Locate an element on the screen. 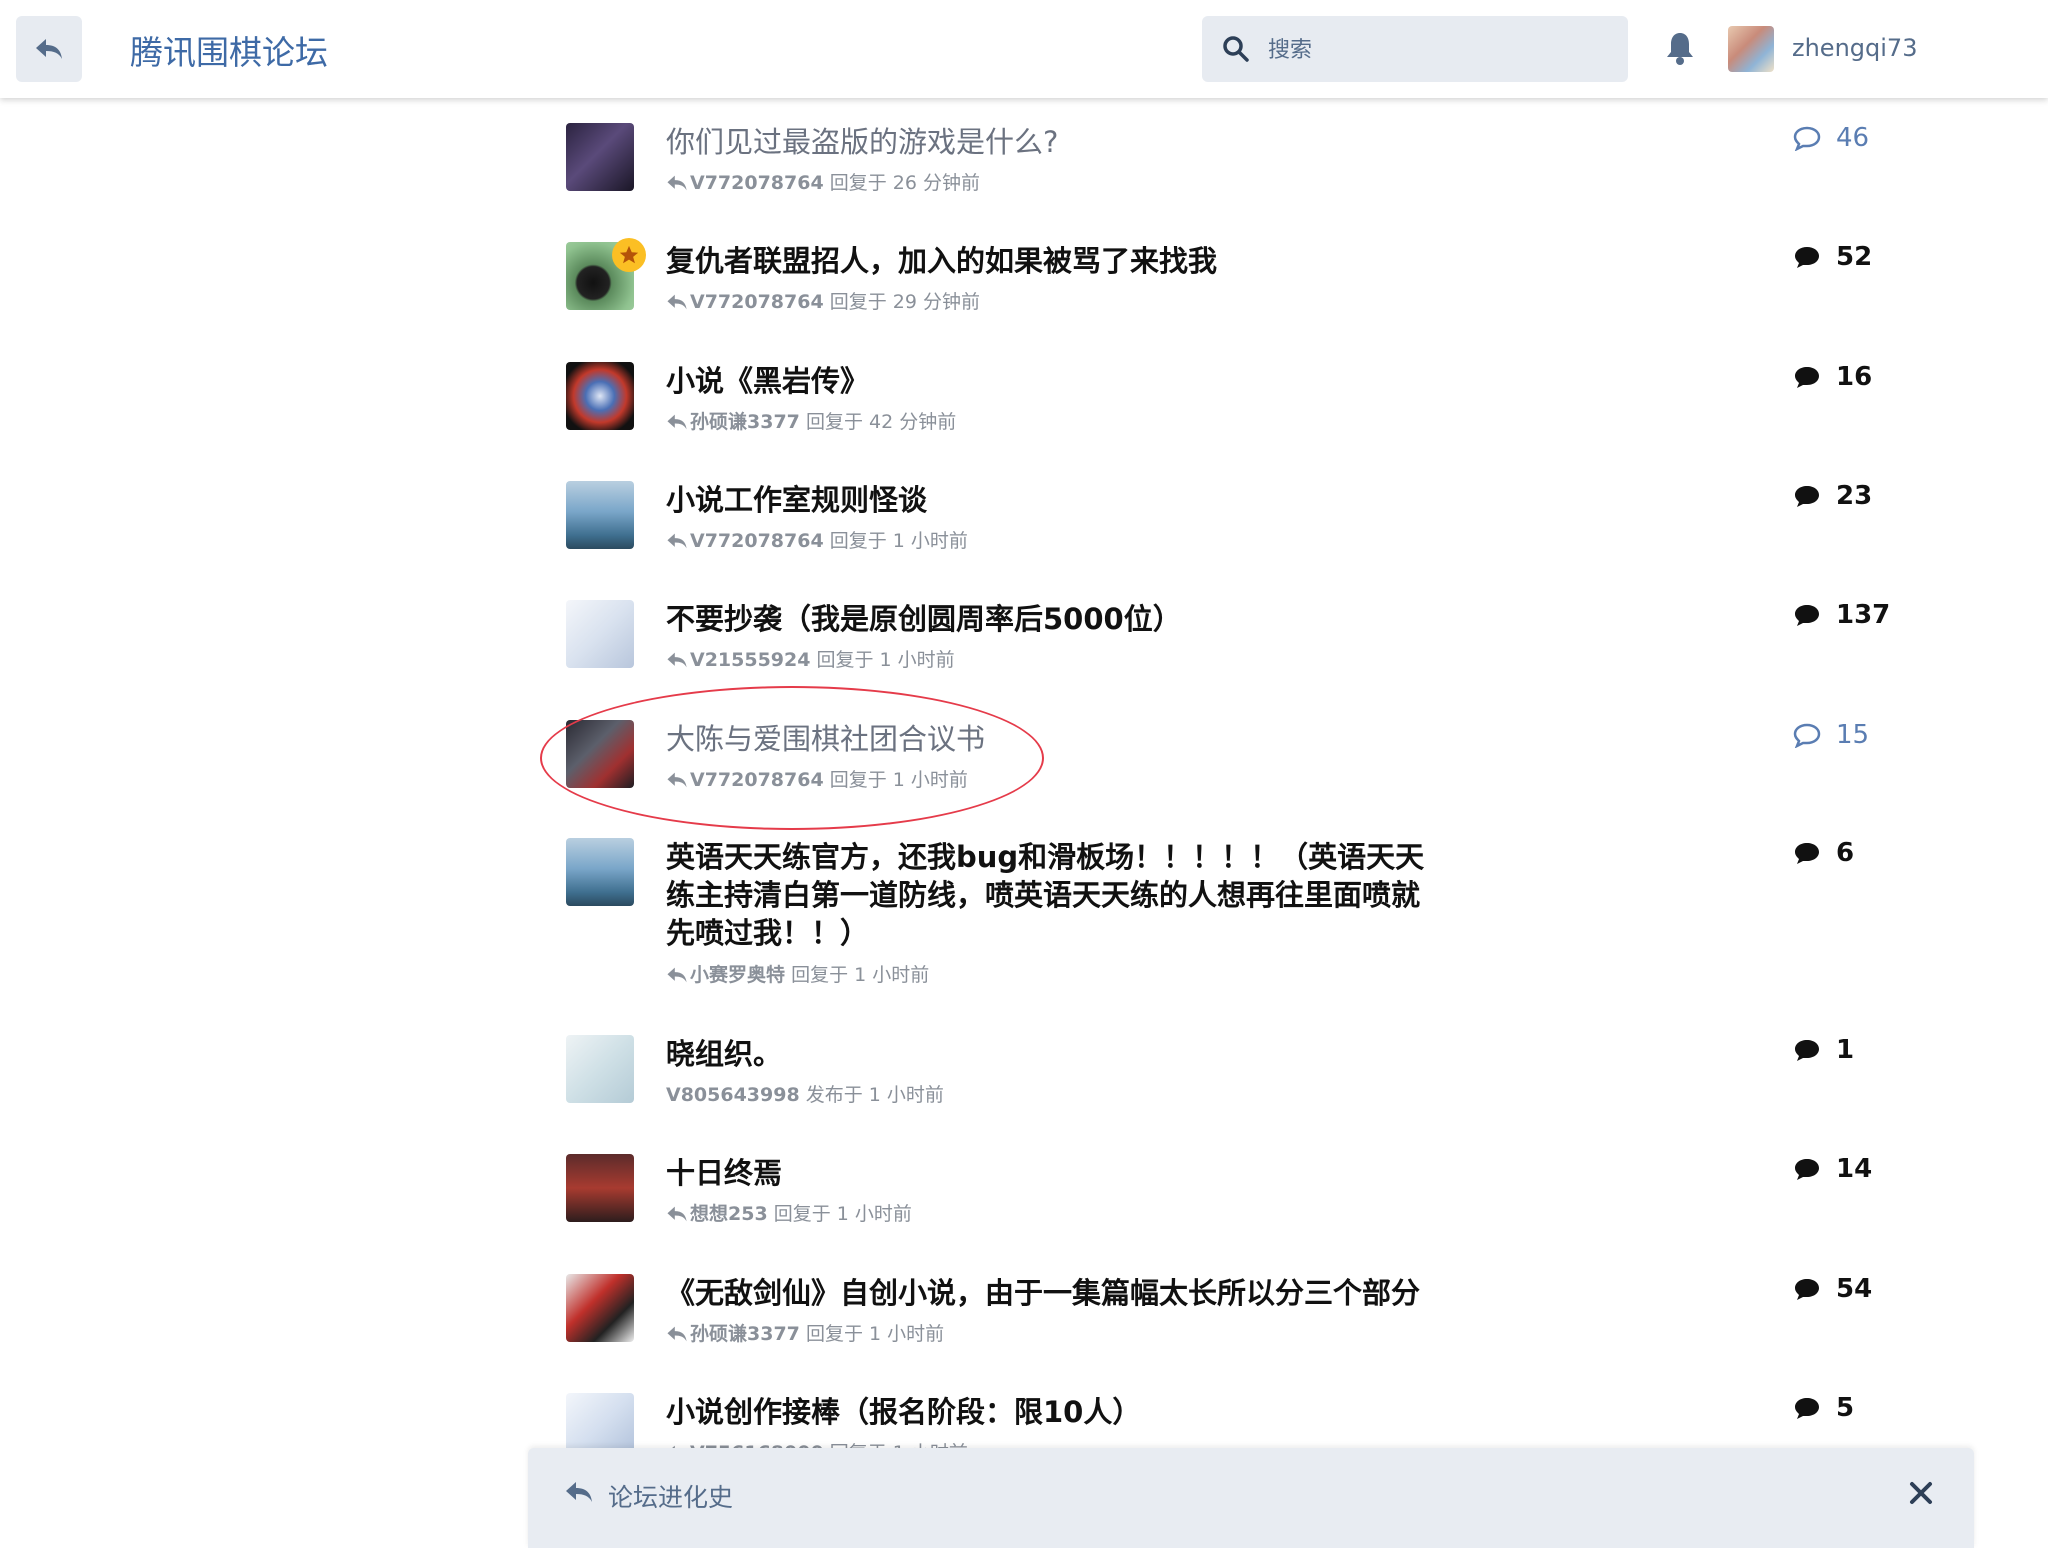 The width and height of the screenshot is (2048, 1548). discussion-title: 小说创作接棒（报名阶段：限10人） is located at coordinates (1066, 1412).